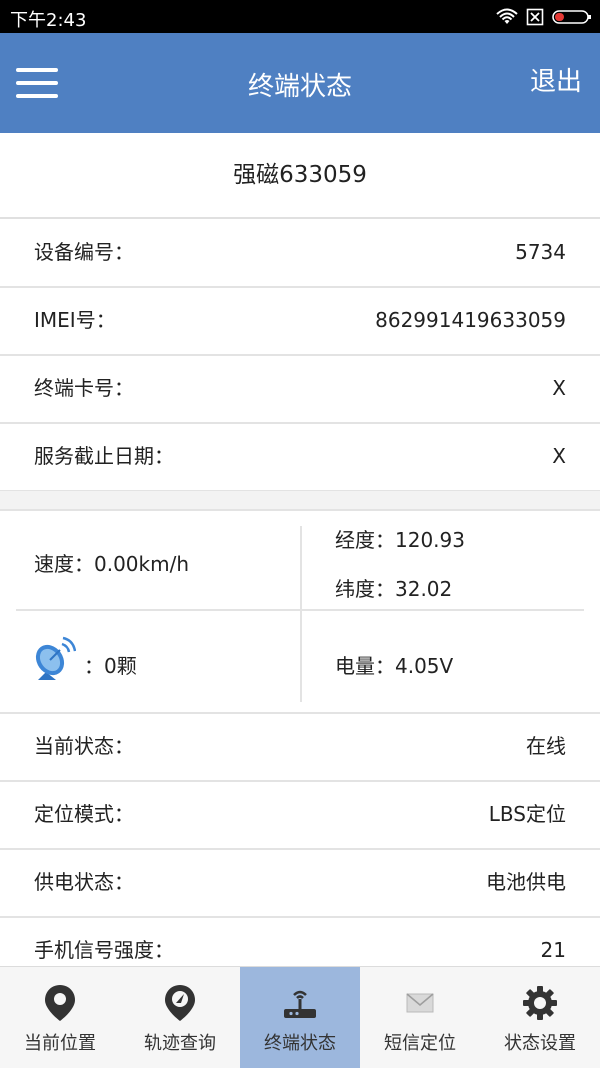  I want to click on speed-value: 速度：0.00km/h, so click(112, 564).